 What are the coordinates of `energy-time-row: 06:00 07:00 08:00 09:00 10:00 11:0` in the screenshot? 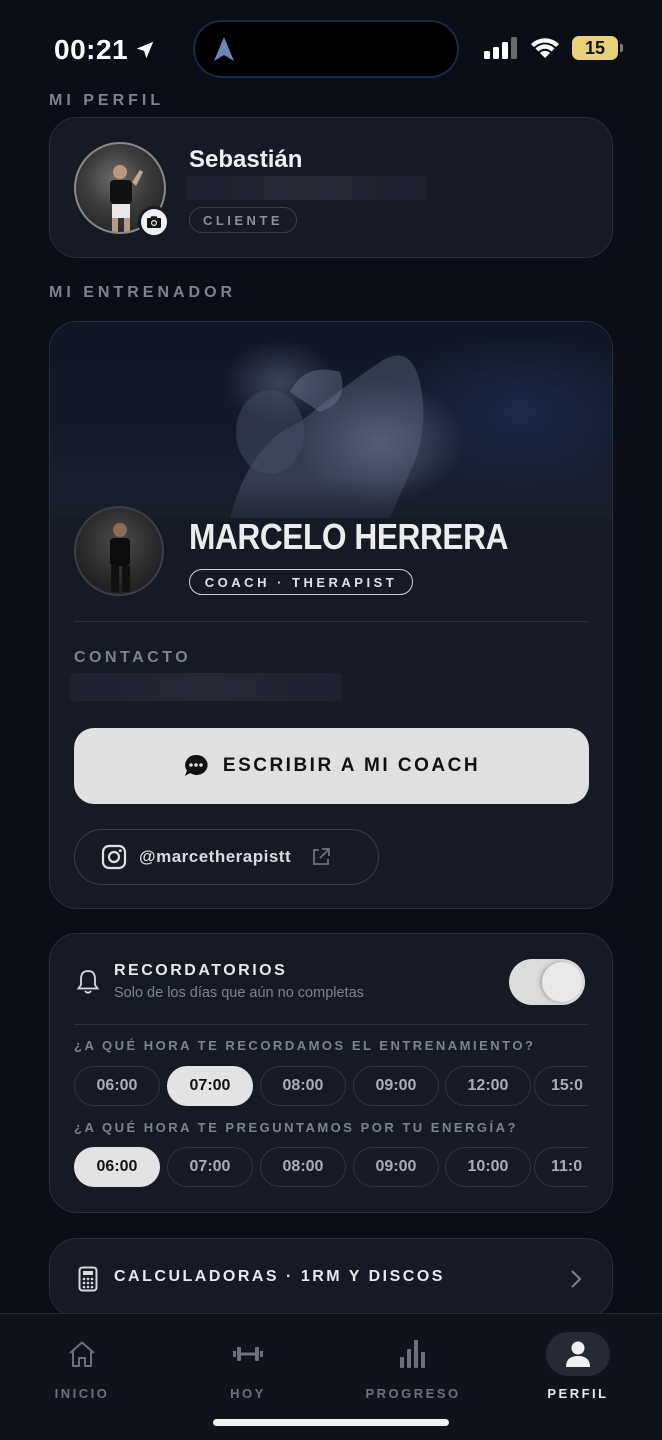 It's located at (331, 1168).